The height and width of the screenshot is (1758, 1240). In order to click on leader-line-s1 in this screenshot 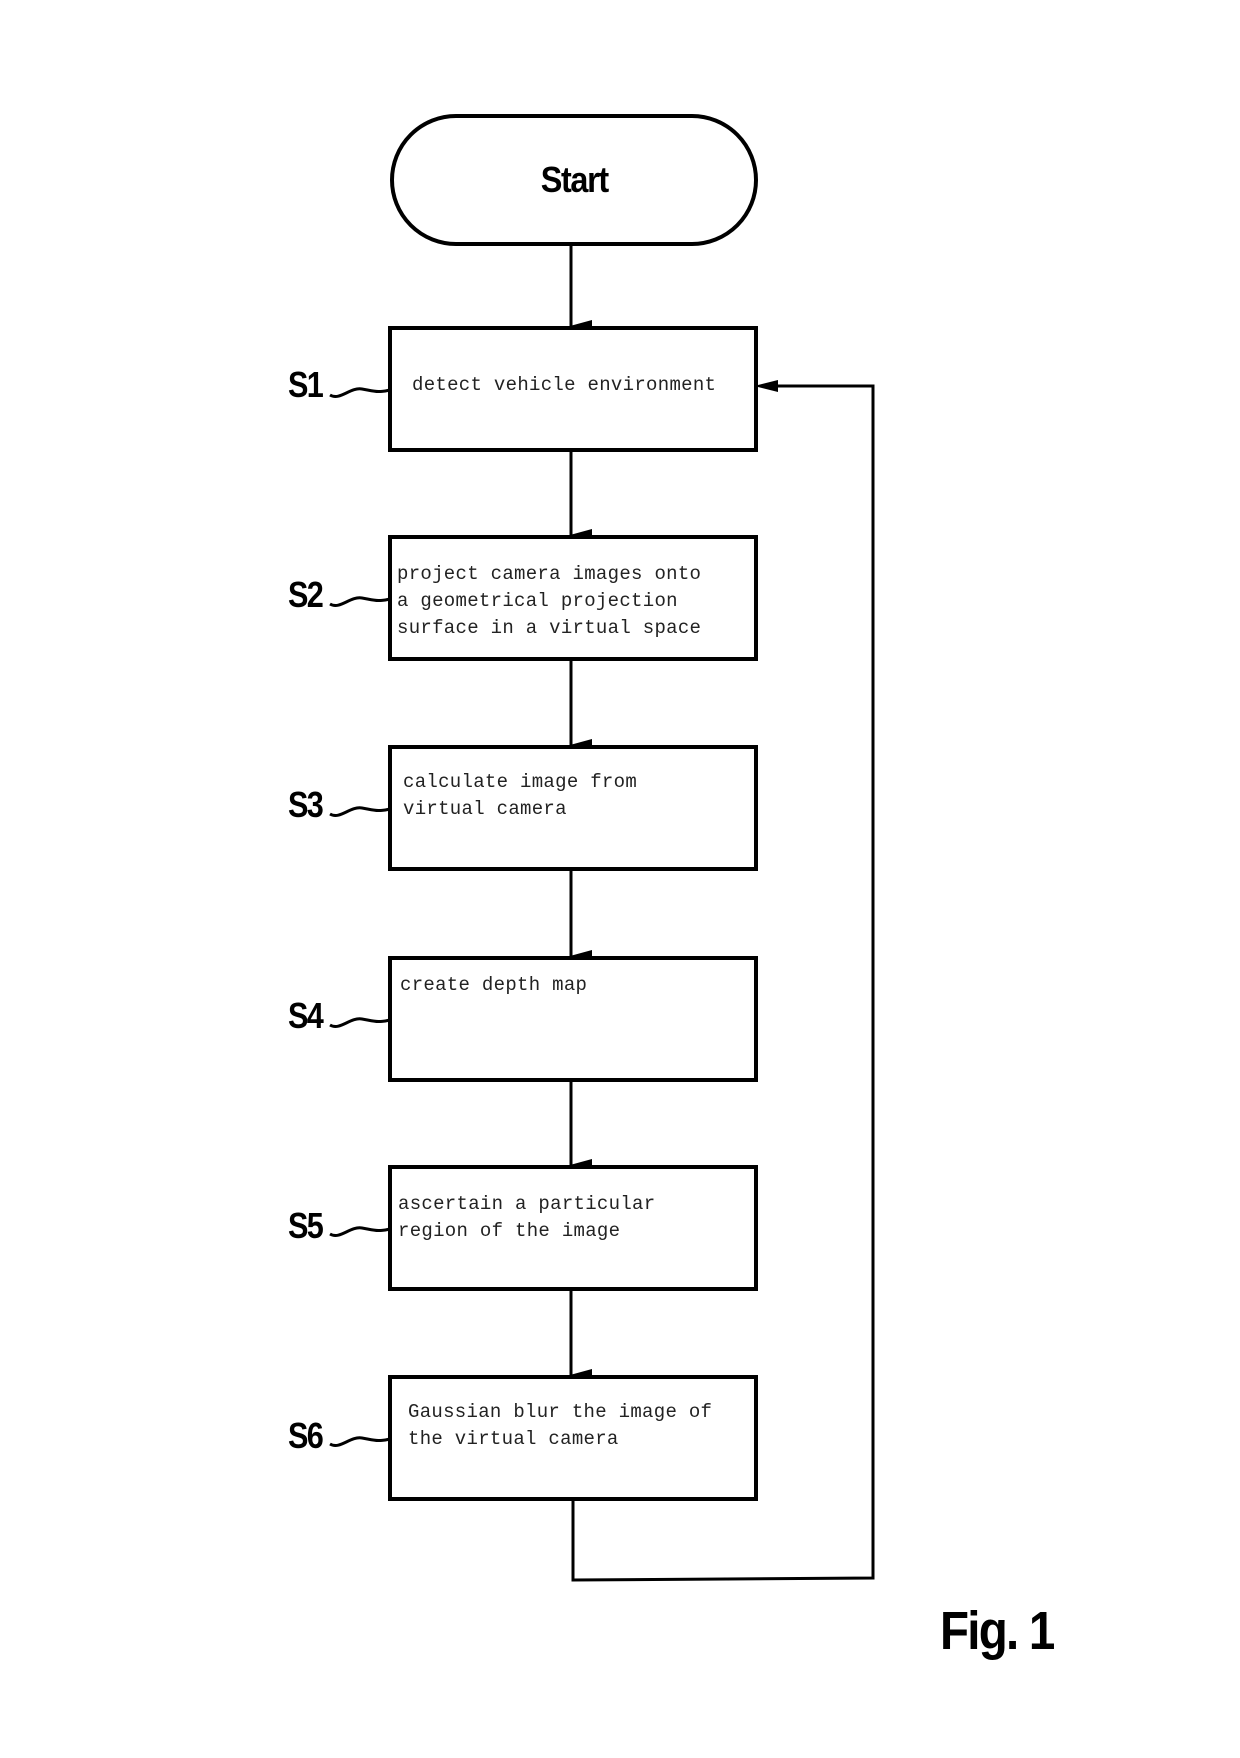, I will do `click(360, 392)`.